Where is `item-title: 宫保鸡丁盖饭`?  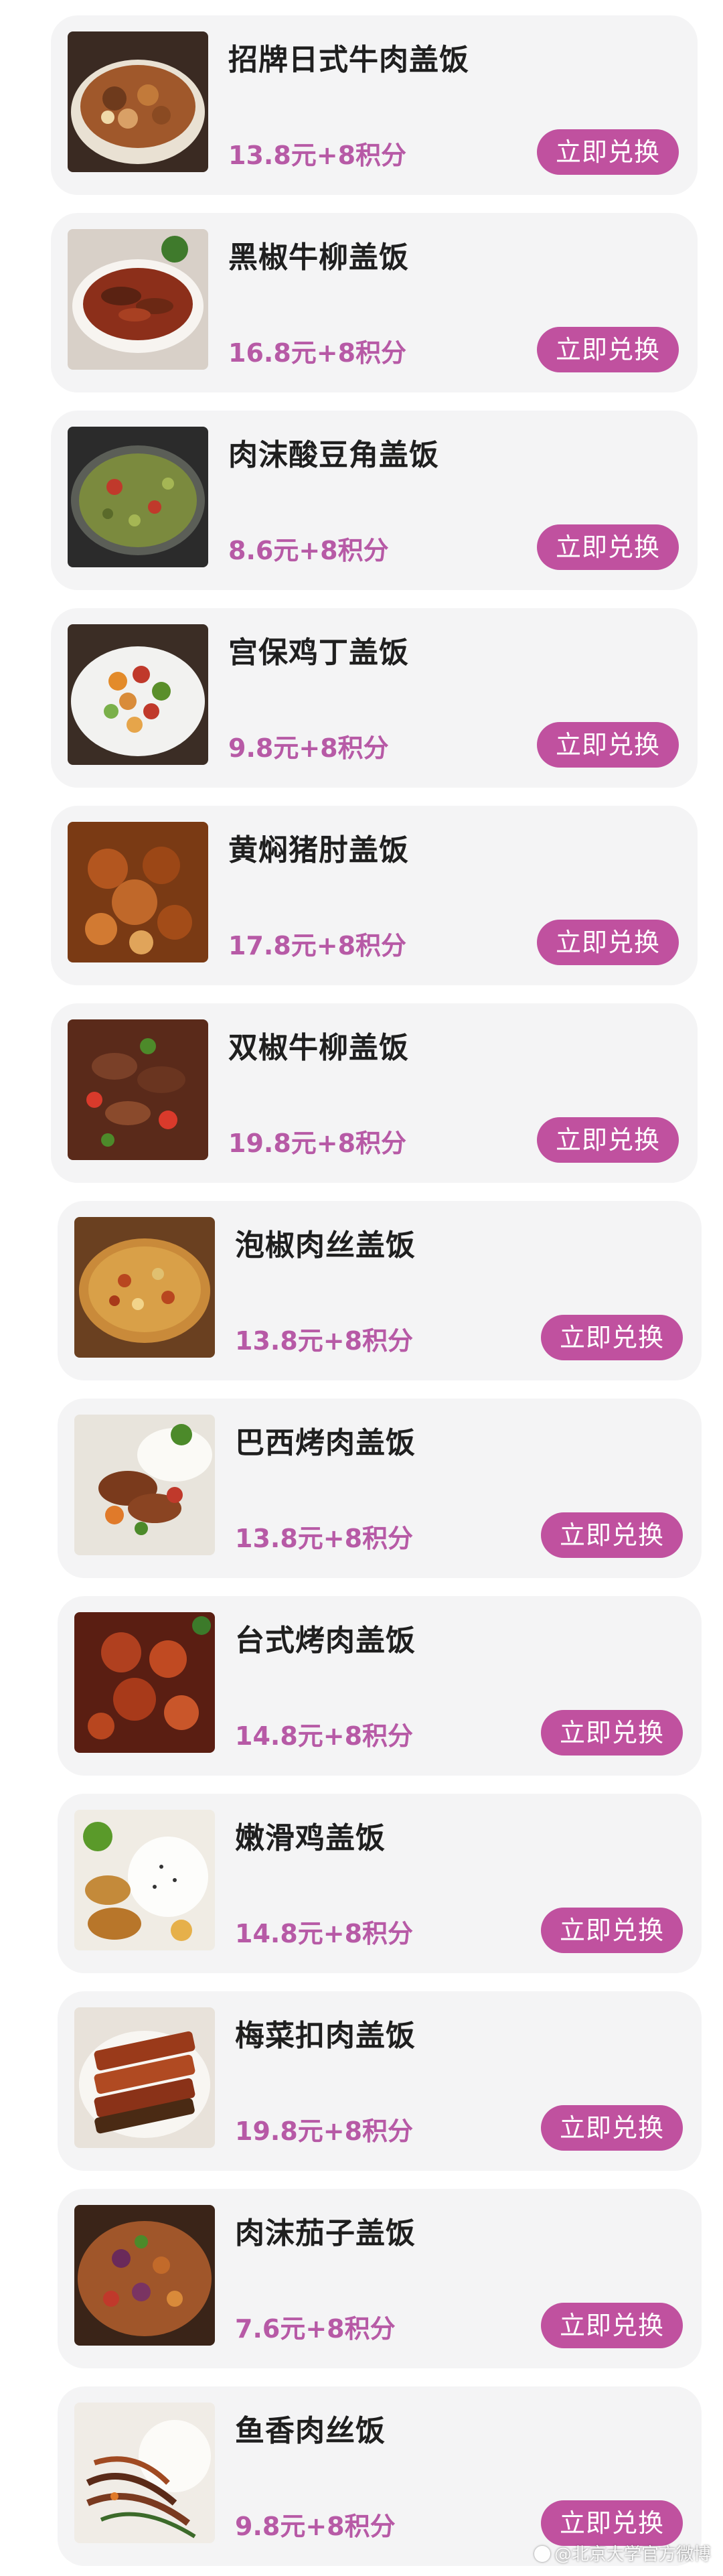
item-title: 宫保鸡丁盖饭 is located at coordinates (318, 653).